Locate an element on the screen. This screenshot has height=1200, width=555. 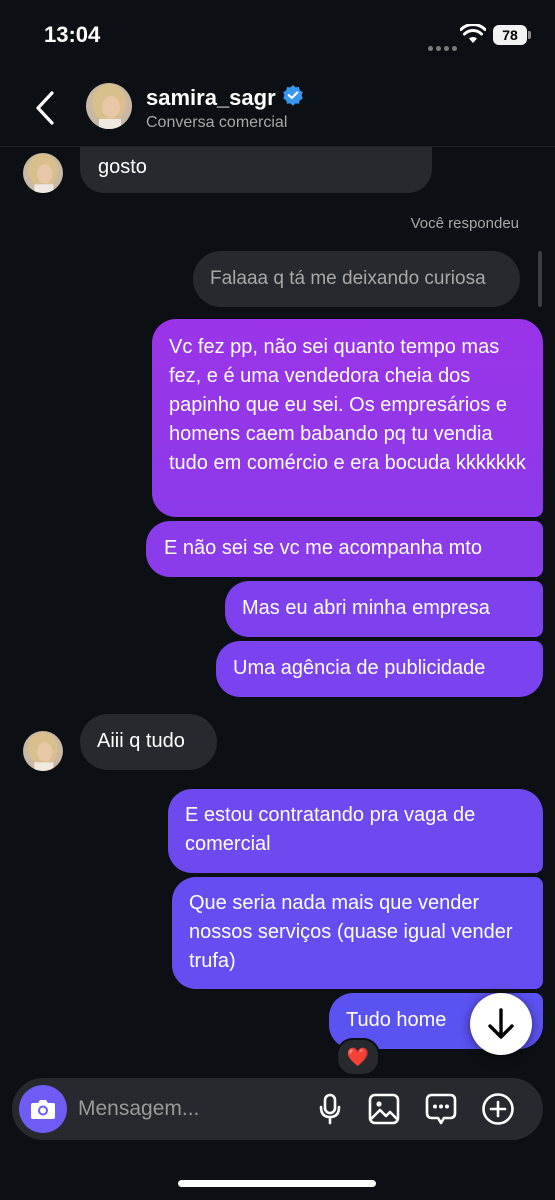
heart-reaction: ❤️ is located at coordinates (358, 1057).